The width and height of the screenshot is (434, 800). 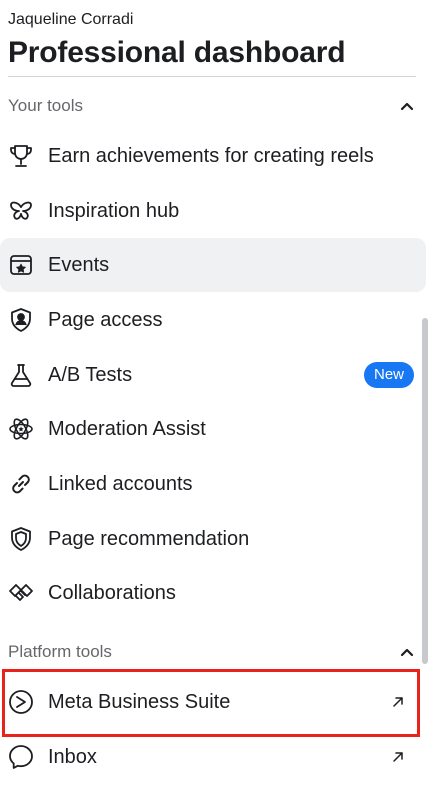 I want to click on tool-item-label: Page recommendation, so click(x=149, y=539).